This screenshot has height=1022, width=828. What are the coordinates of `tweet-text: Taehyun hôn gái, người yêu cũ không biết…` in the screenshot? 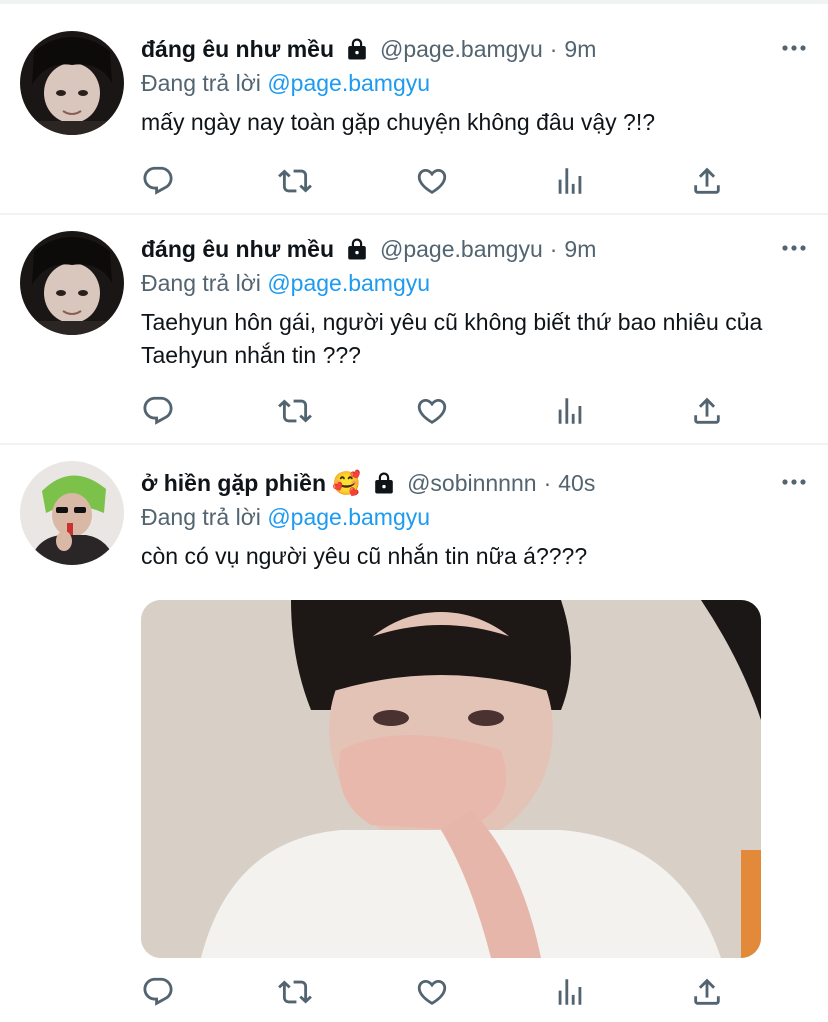 It's located at (452, 338).